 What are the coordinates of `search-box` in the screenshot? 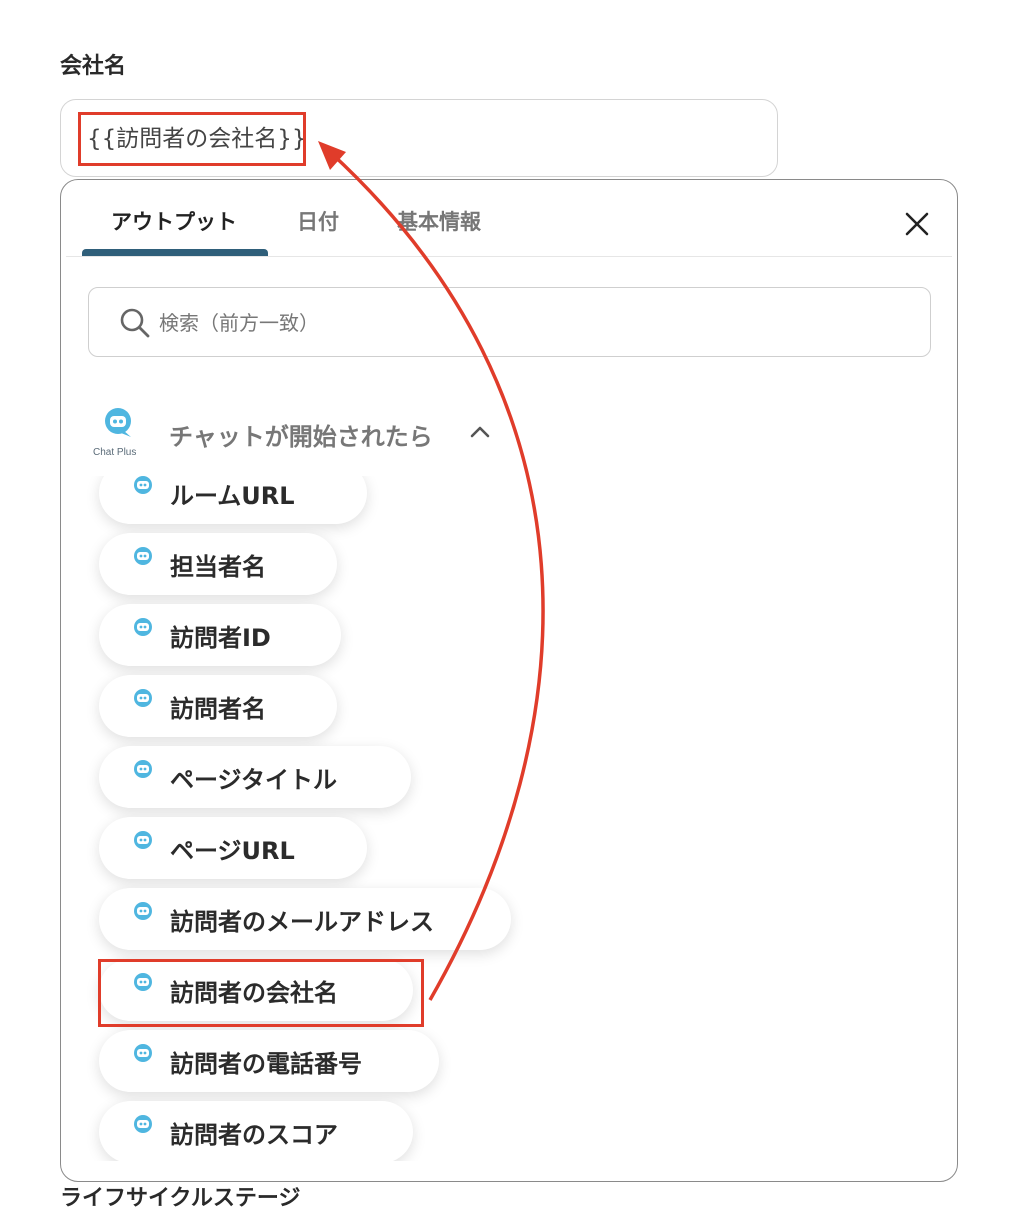 It's located at (509, 322).